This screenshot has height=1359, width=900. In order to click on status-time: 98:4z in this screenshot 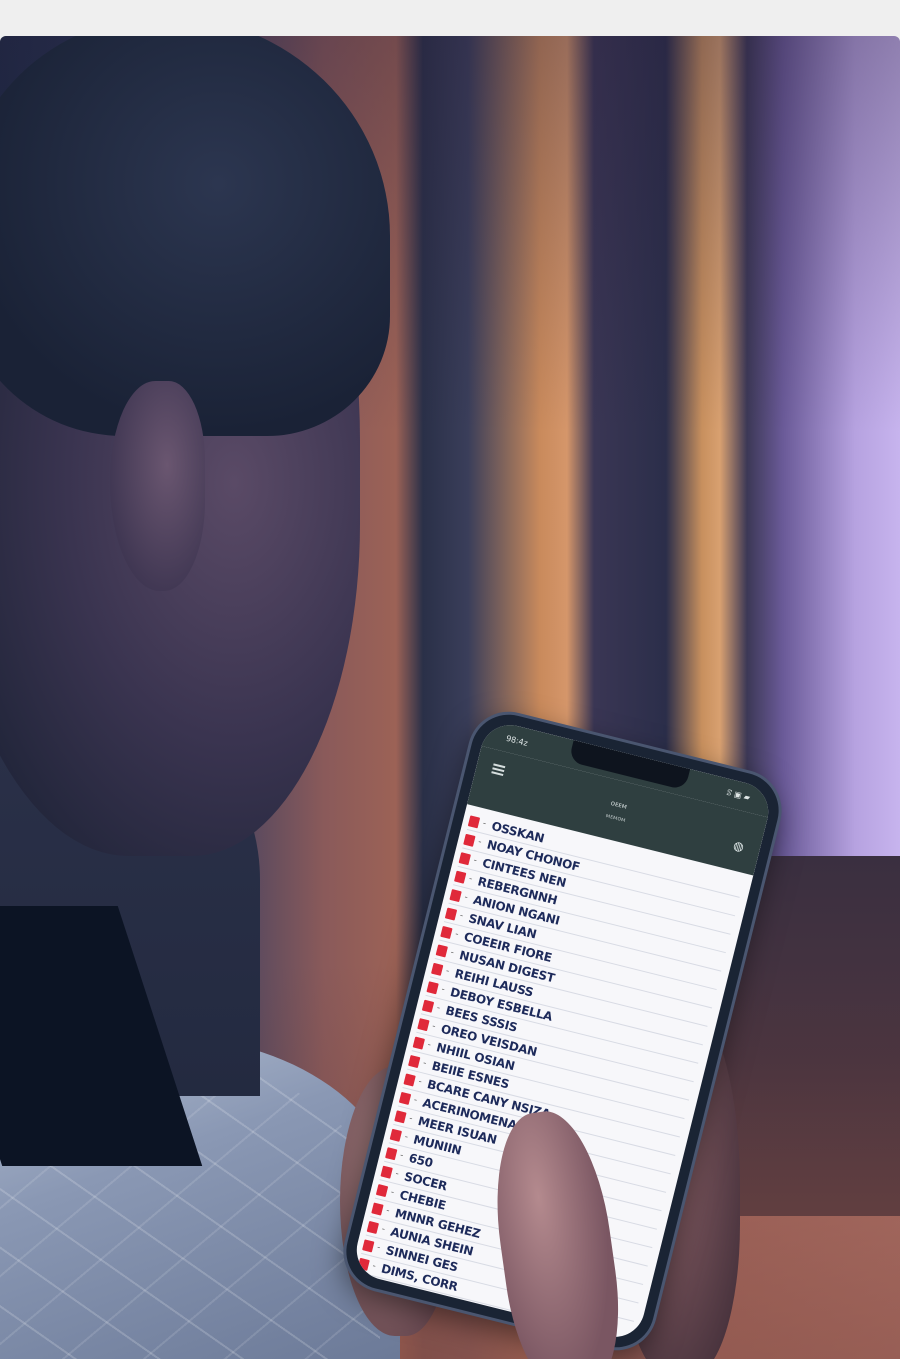, I will do `click(517, 740)`.